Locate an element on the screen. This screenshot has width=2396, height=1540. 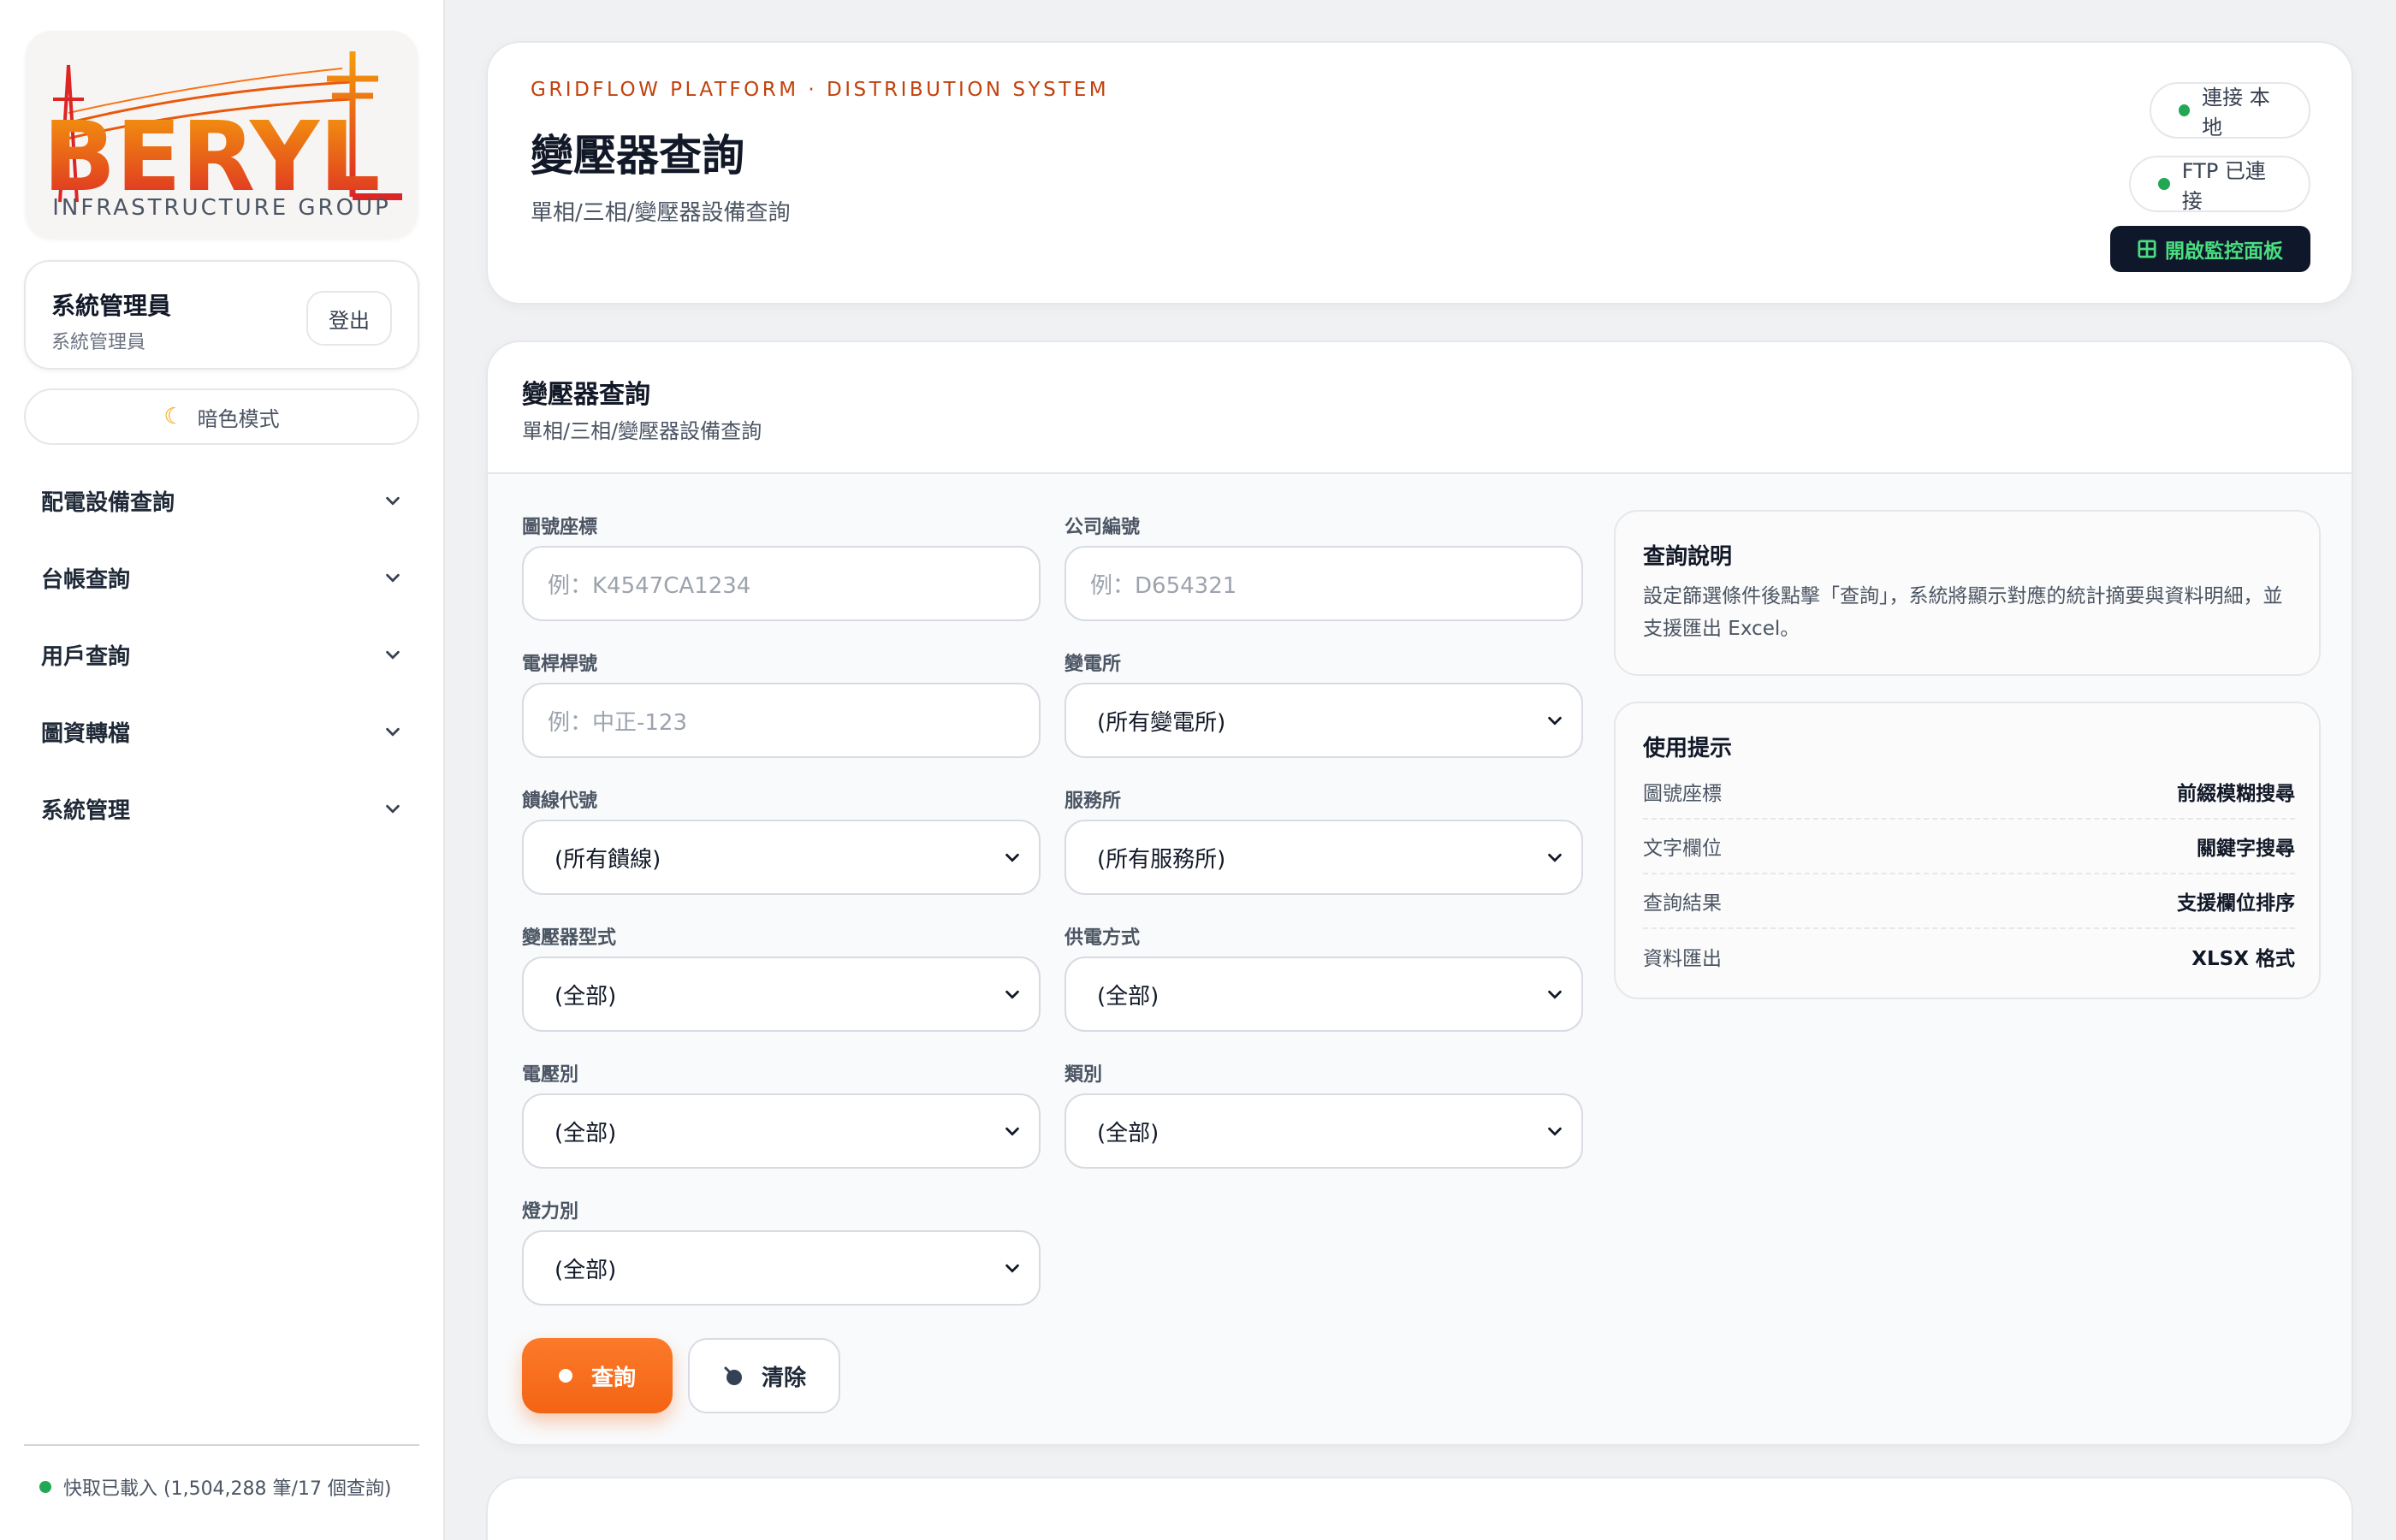
cache-status: 快取已載入 (1,504,288 筆/17 個查詢) is located at coordinates (215, 1487).